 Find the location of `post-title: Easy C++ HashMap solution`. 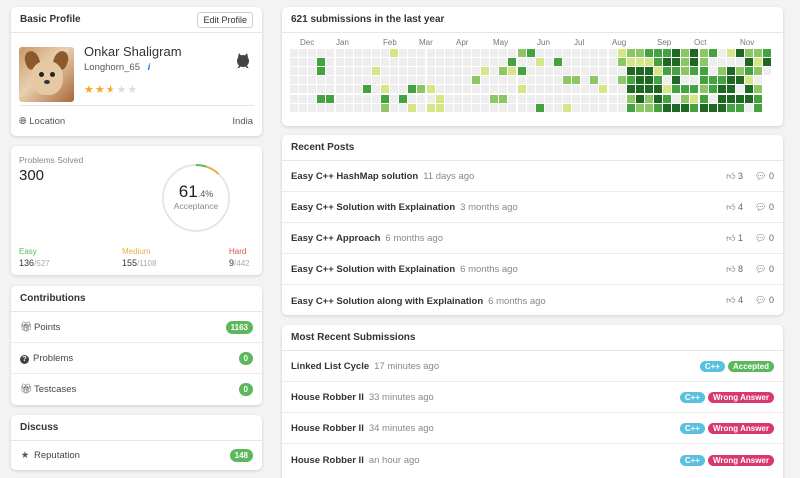

post-title: Easy C++ HashMap solution is located at coordinates (354, 176).